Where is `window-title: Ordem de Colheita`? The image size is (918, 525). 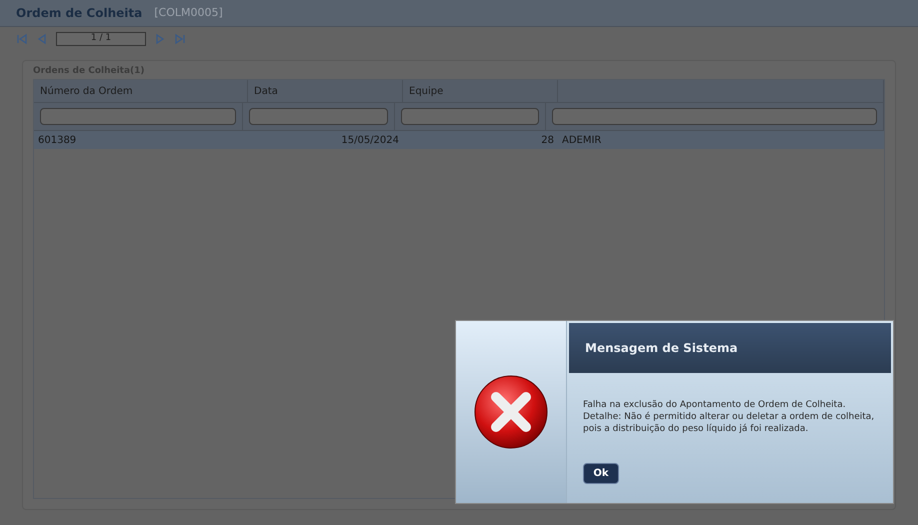 window-title: Ordem de Colheita is located at coordinates (79, 13).